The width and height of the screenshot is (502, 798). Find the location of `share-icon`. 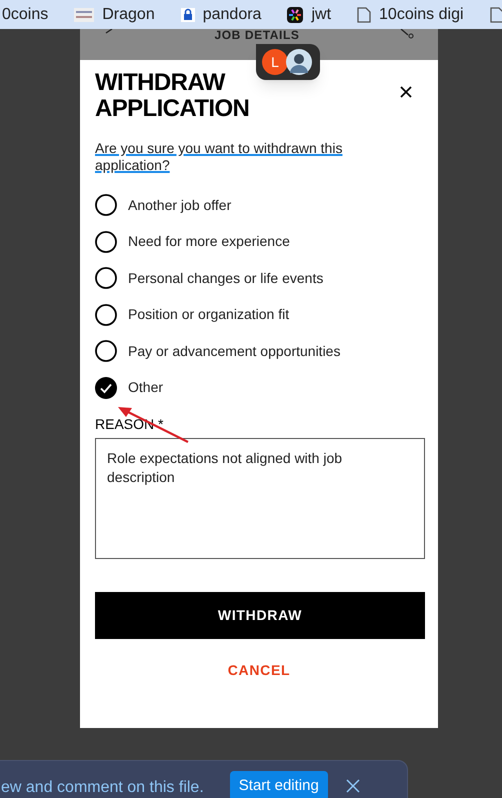

share-icon is located at coordinates (407, 34).